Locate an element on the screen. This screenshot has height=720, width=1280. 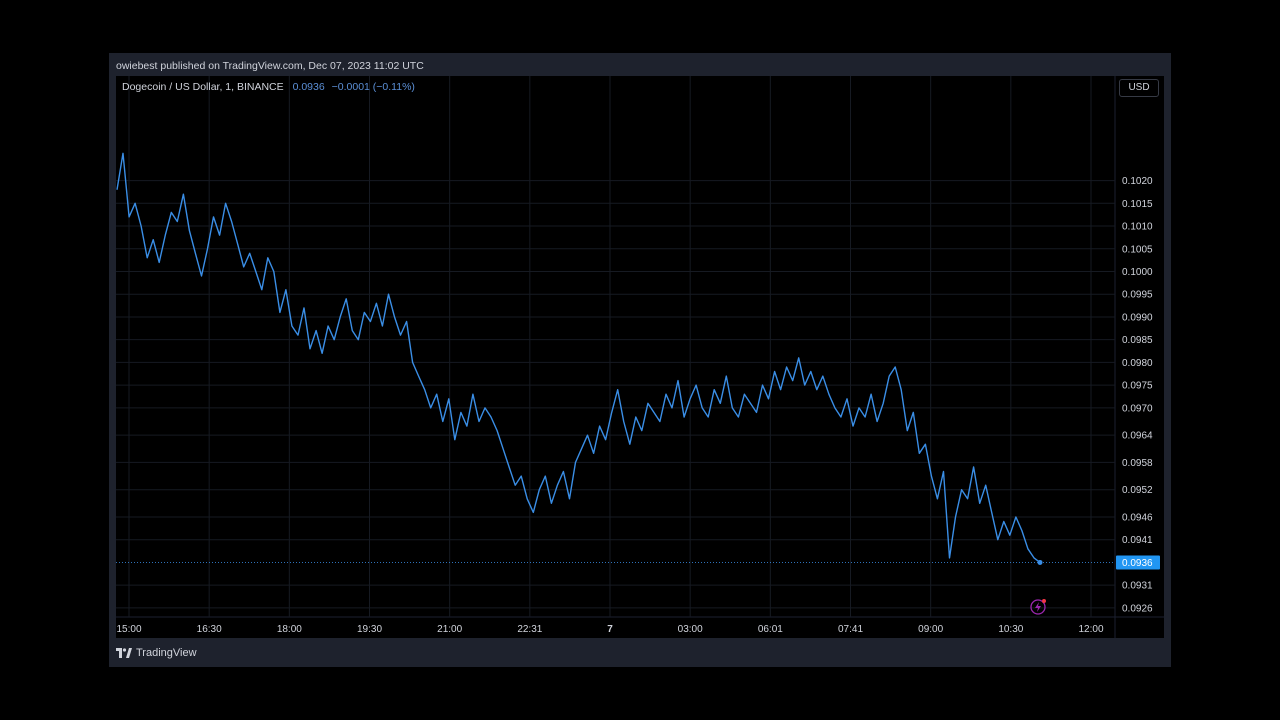
last-price-dot is located at coordinates (1040, 562).